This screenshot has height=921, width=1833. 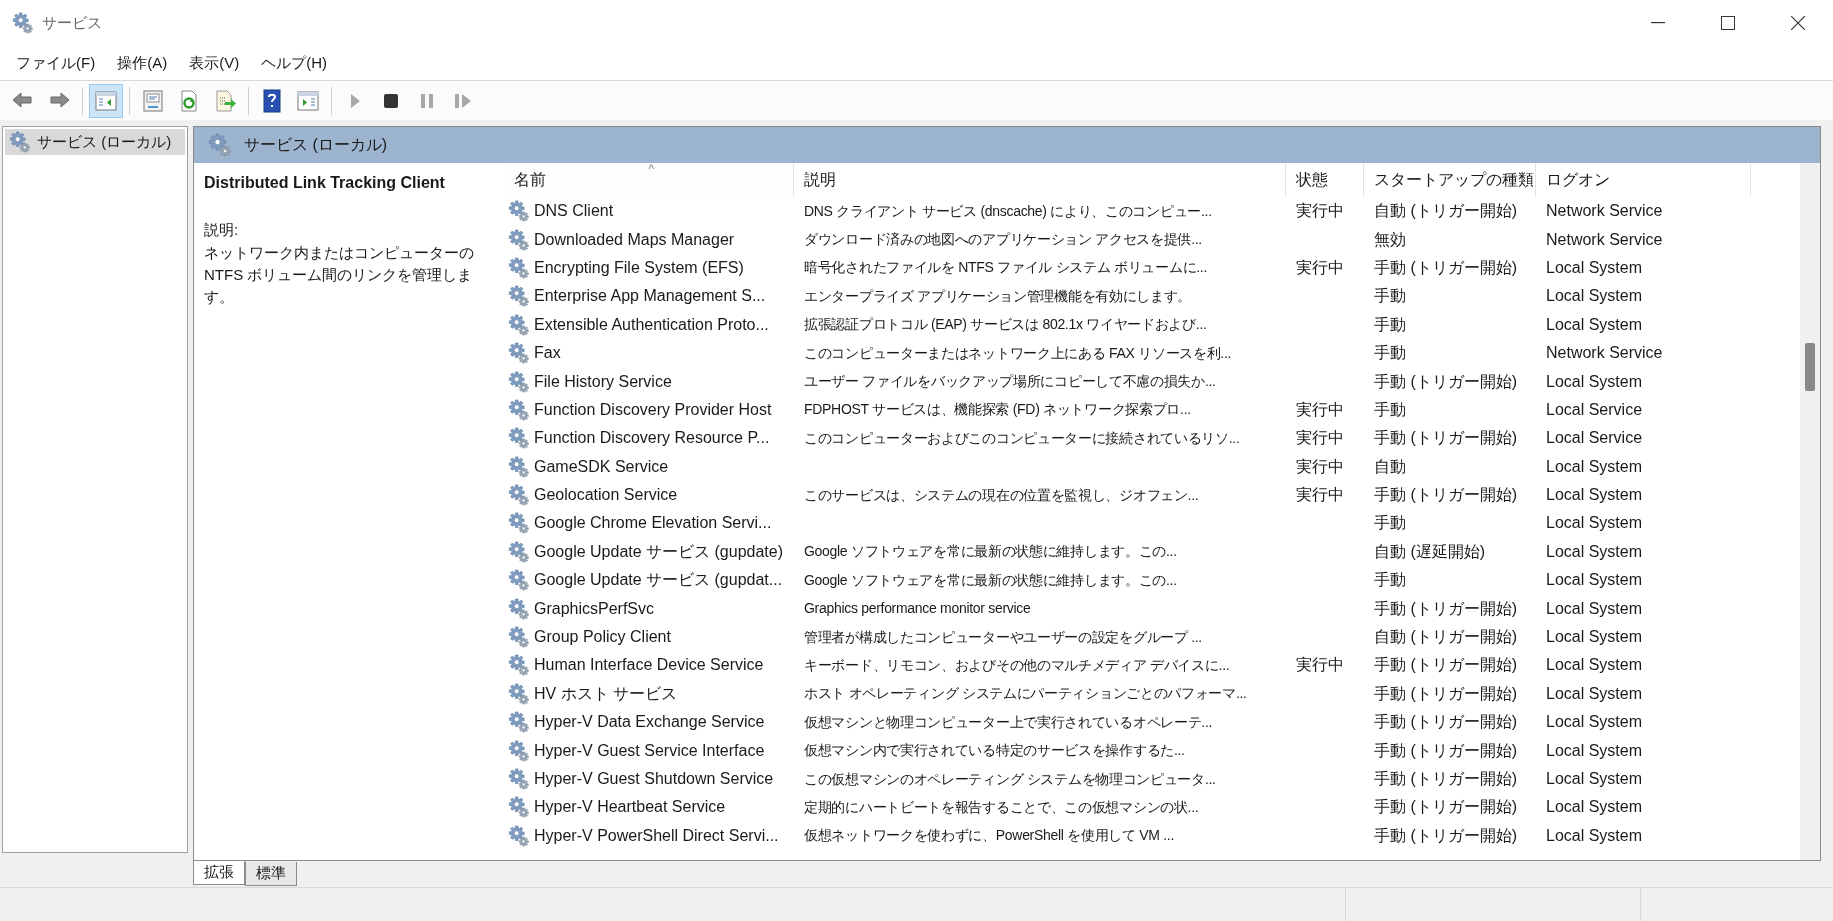 I want to click on view-tab: 拡張, so click(x=219, y=873).